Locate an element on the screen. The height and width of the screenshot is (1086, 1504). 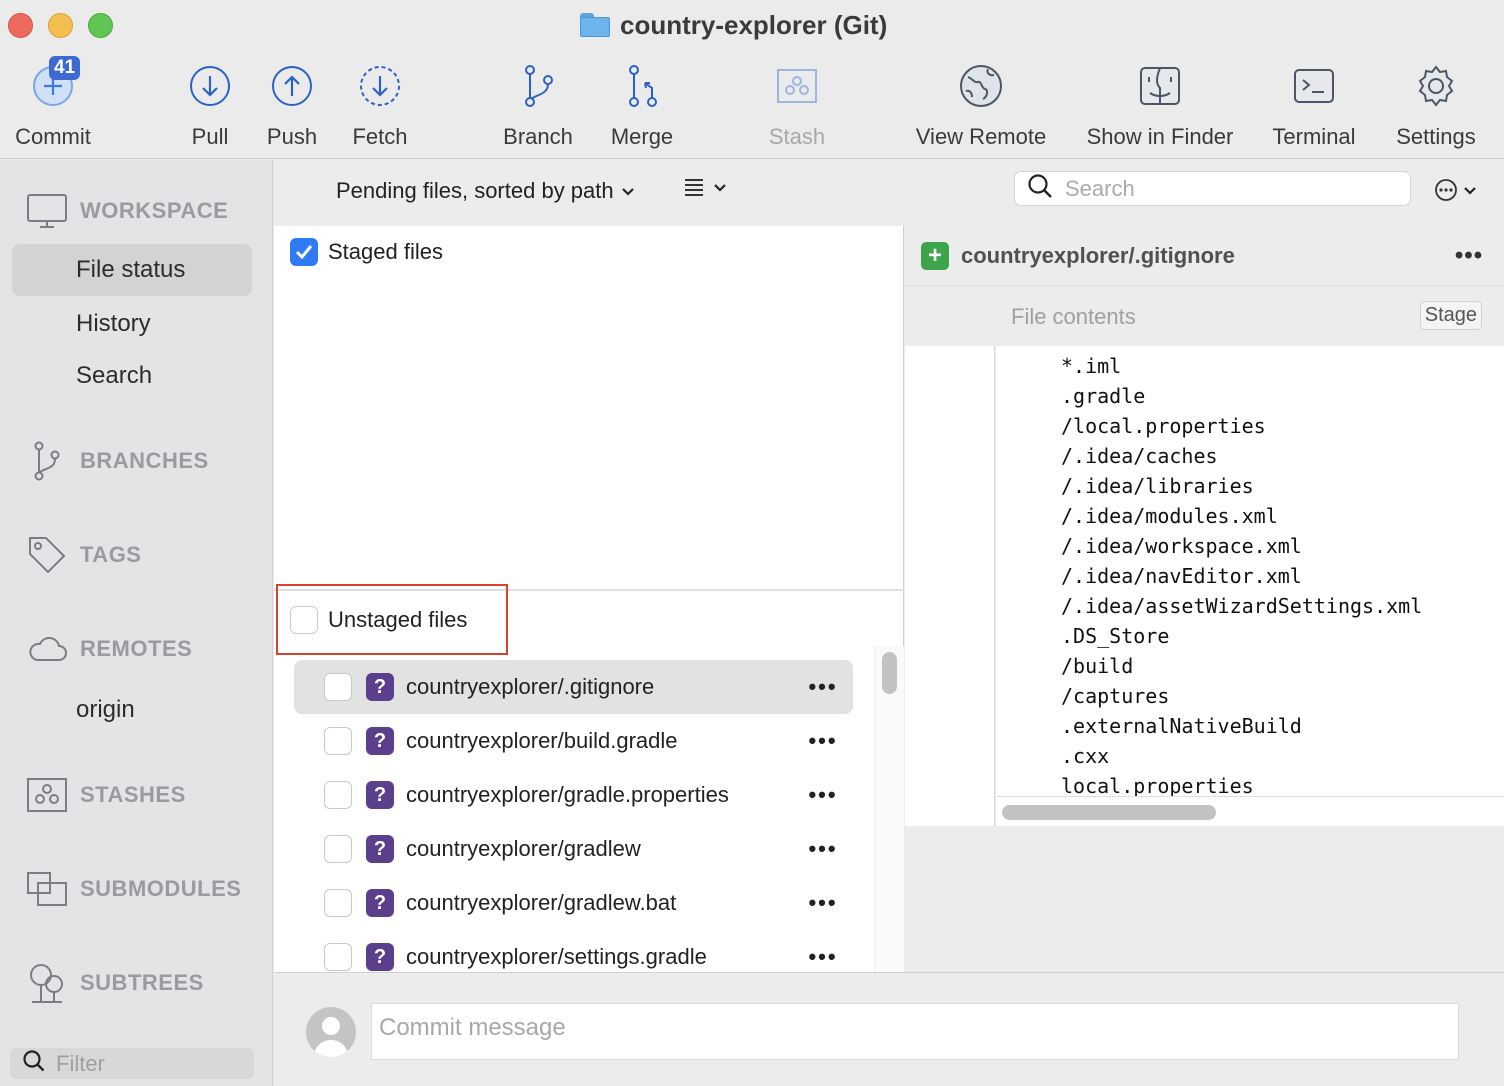
file-row: ? countryexplorer/gradlew ••• is located at coordinates (573, 849).